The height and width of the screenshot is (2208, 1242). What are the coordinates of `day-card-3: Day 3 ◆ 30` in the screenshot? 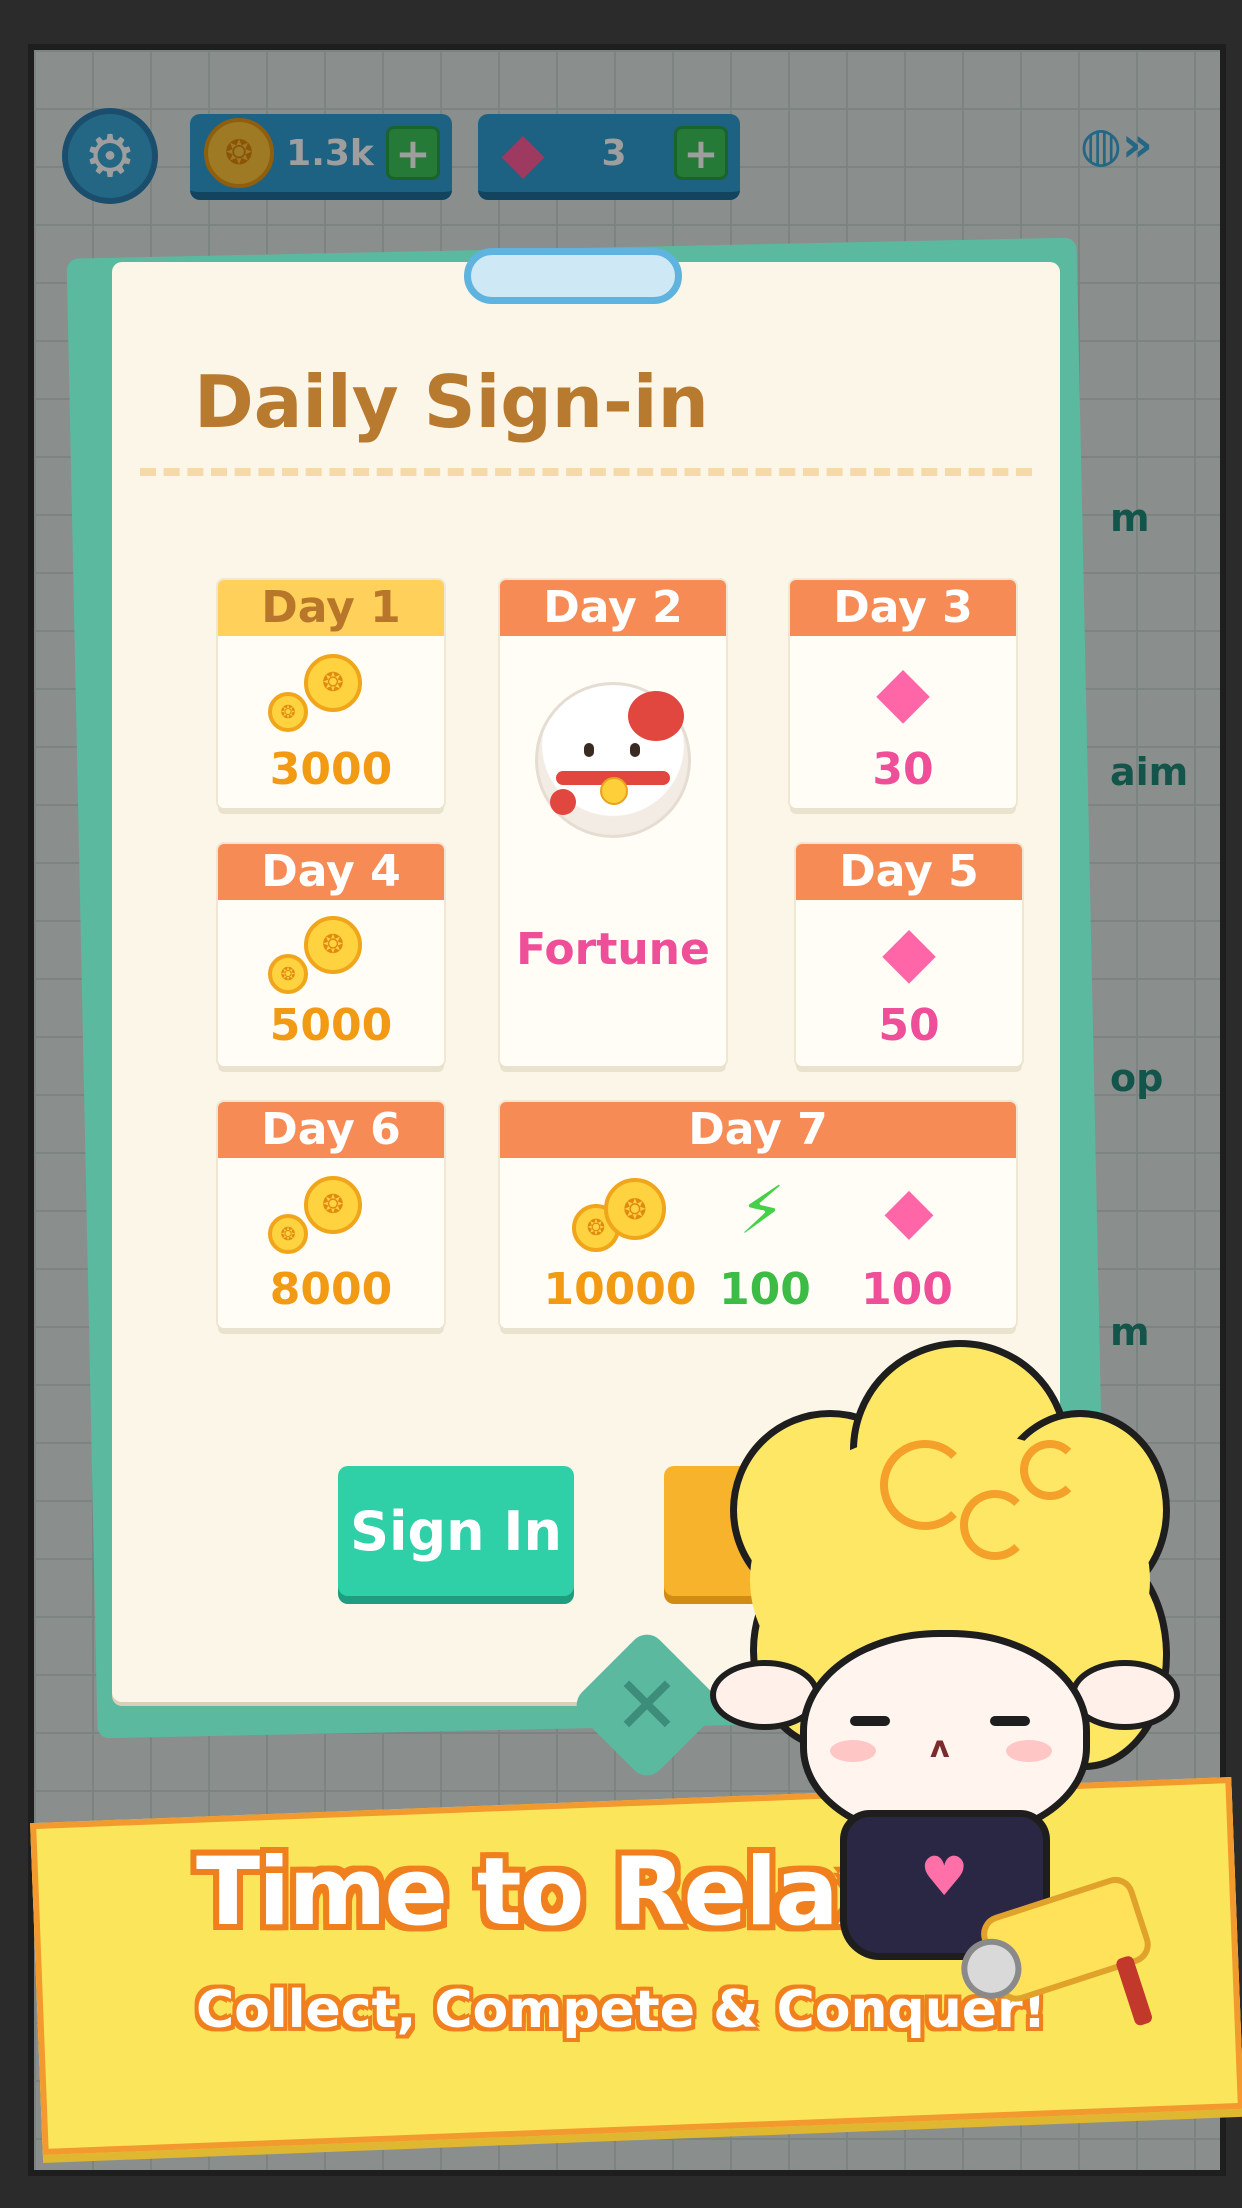 It's located at (903, 694).